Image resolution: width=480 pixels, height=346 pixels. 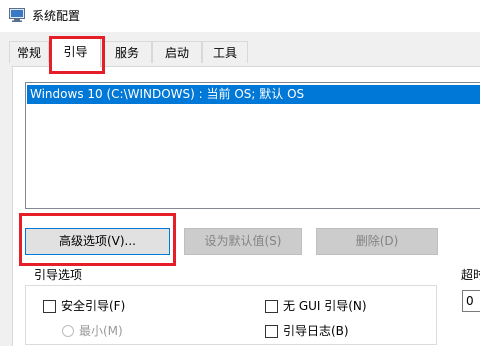 I want to click on safe-boot-label: 安全引导(F), so click(x=93, y=306).